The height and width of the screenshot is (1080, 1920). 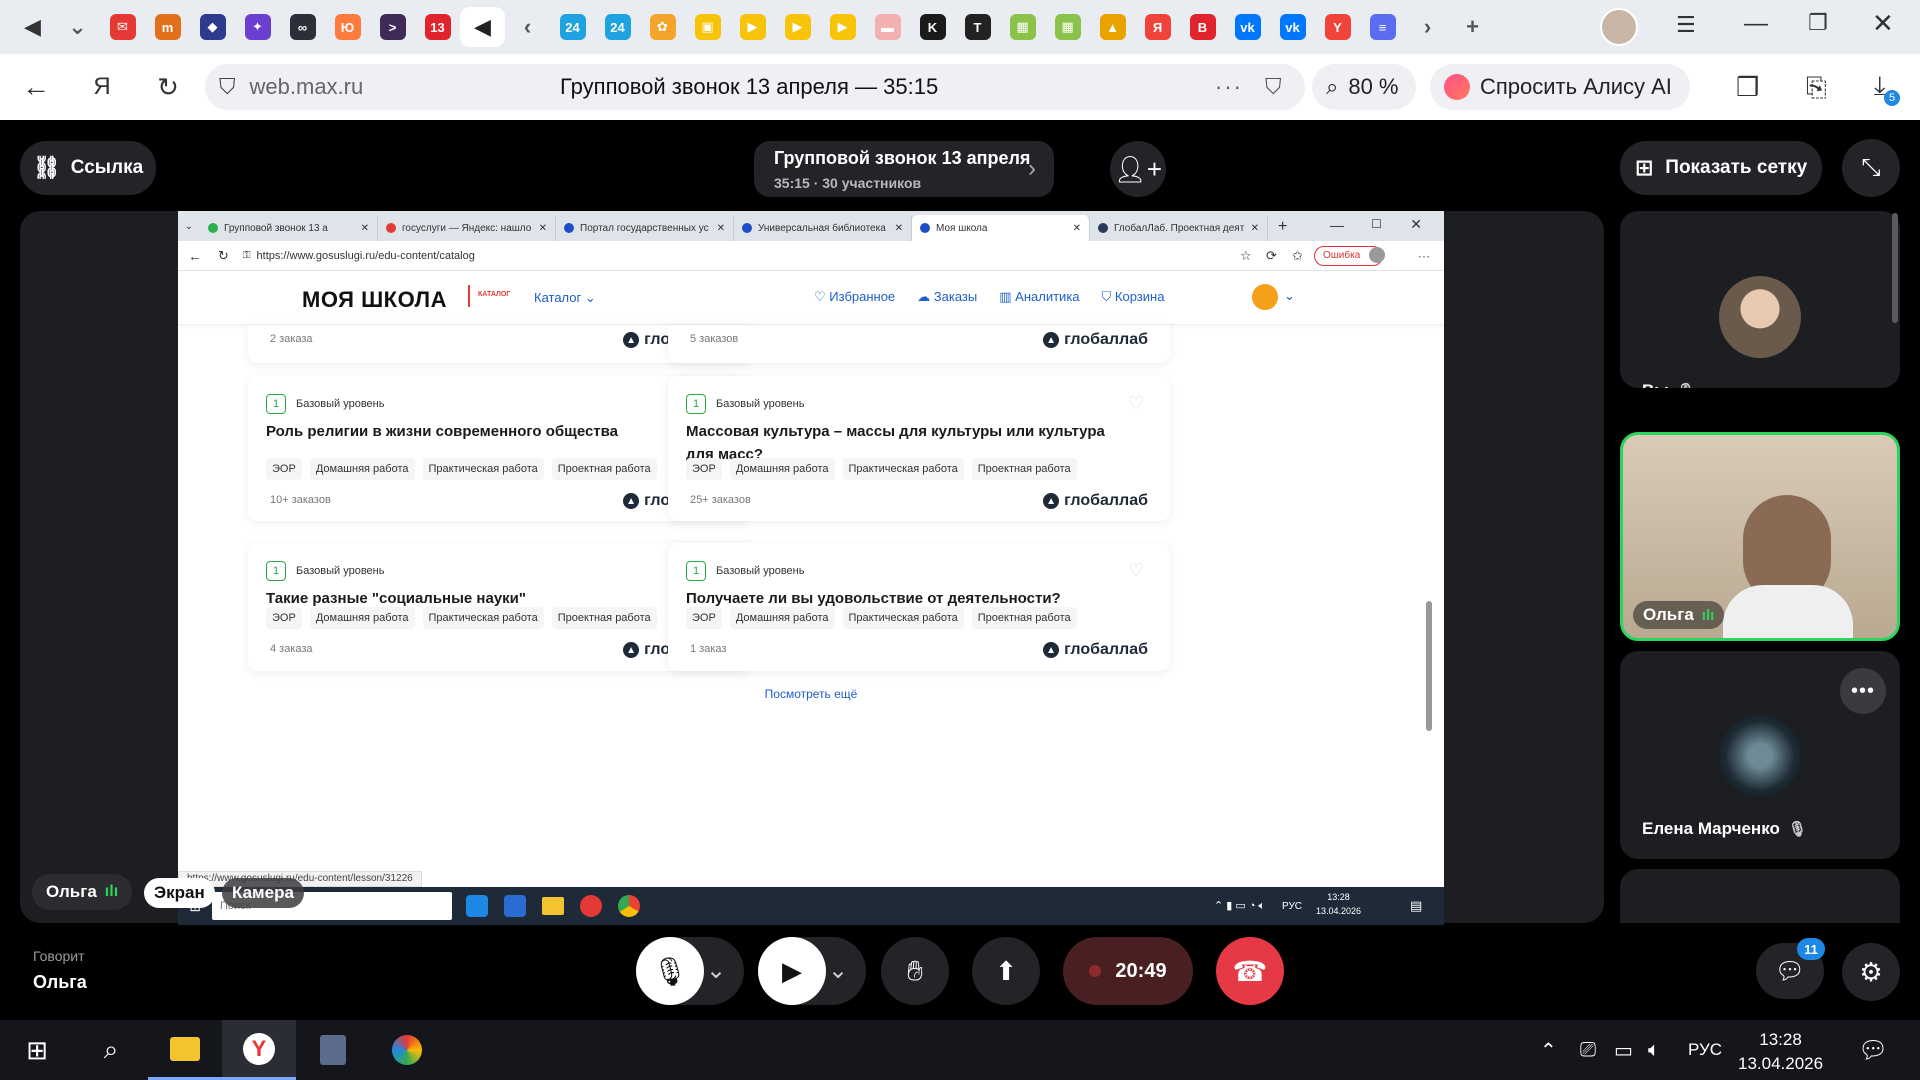 What do you see at coordinates (1816, 88) in the screenshot?
I see `translate-icon: ⎘` at bounding box center [1816, 88].